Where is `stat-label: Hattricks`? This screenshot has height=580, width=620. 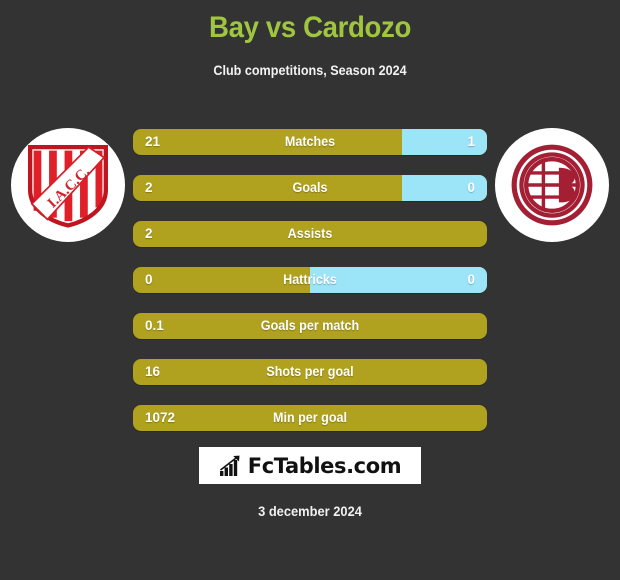
stat-label: Hattricks is located at coordinates (310, 279).